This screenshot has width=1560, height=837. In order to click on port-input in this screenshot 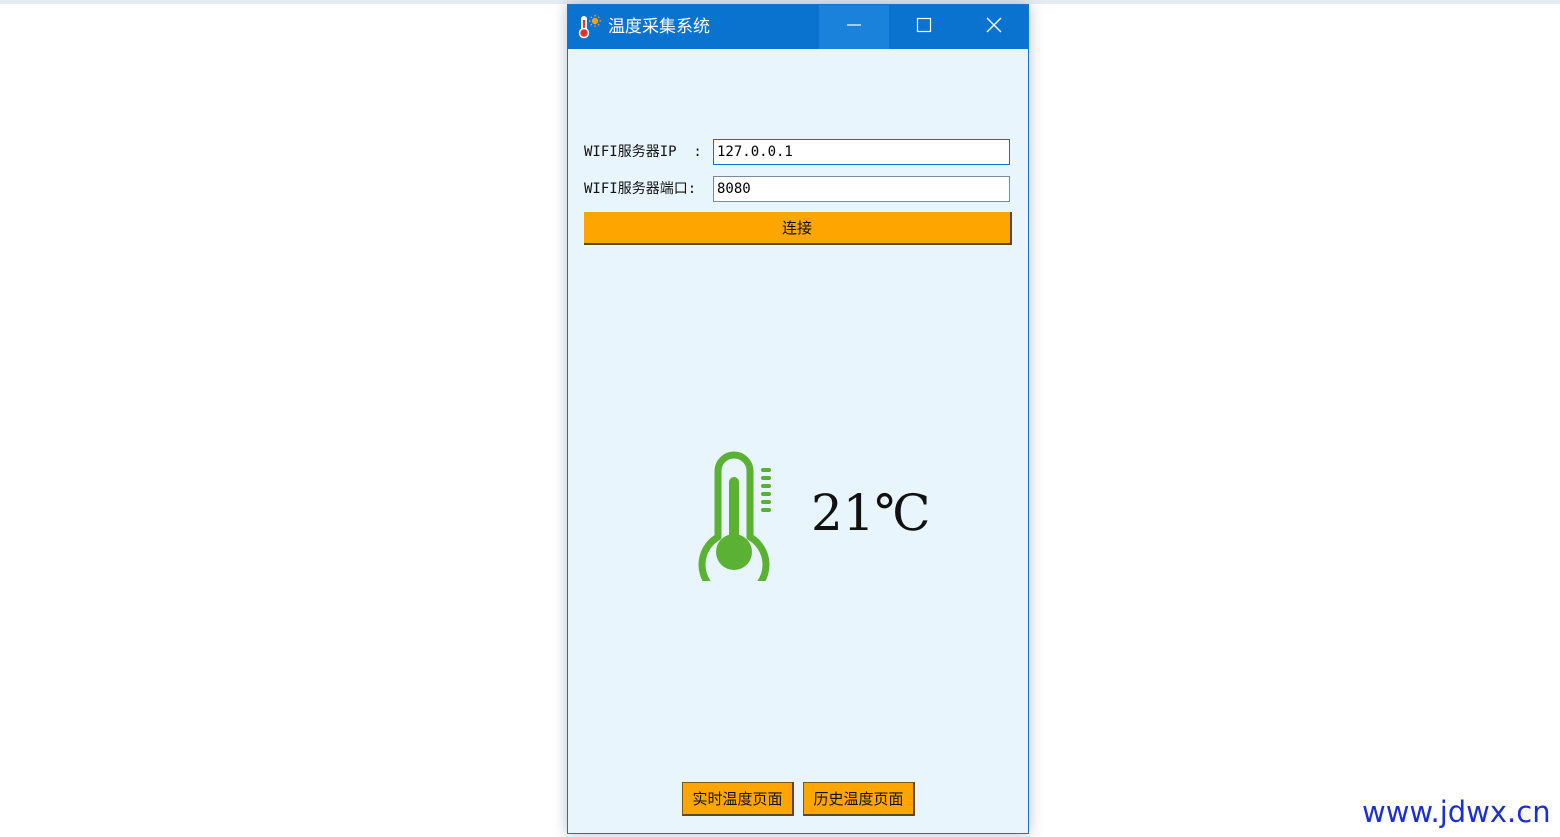, I will do `click(861, 189)`.